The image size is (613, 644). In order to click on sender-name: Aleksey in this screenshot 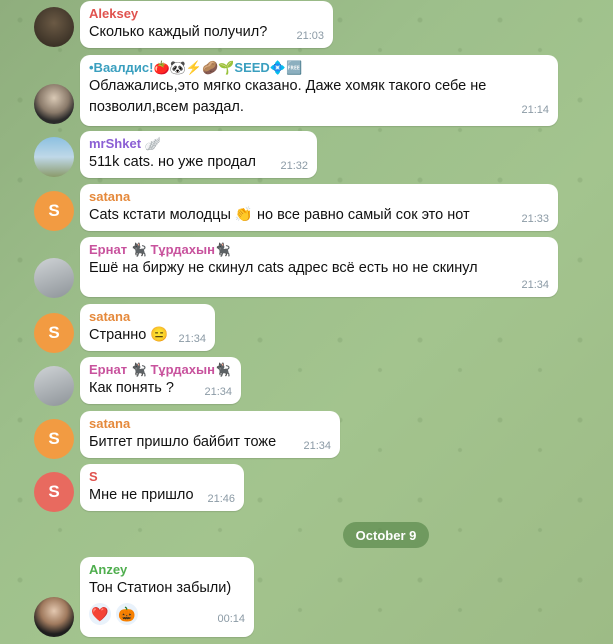, I will do `click(206, 13)`.